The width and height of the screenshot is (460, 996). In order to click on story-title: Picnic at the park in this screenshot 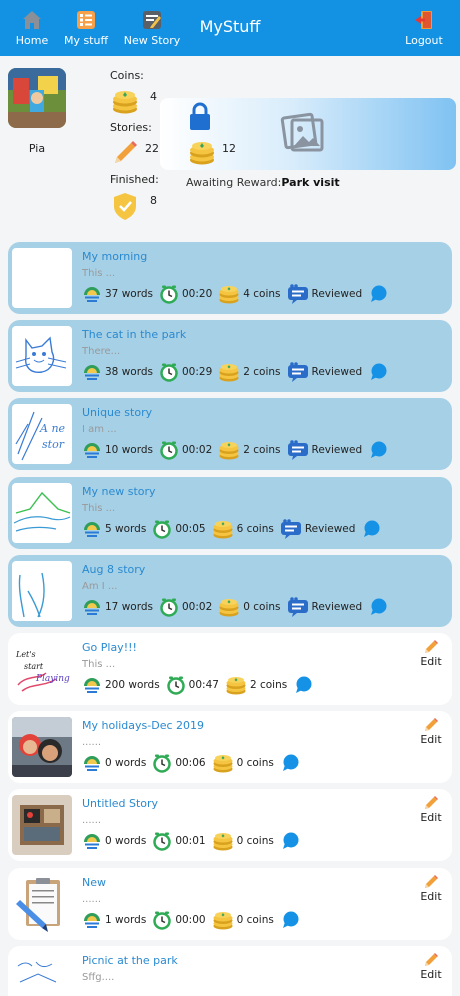, I will do `click(130, 960)`.